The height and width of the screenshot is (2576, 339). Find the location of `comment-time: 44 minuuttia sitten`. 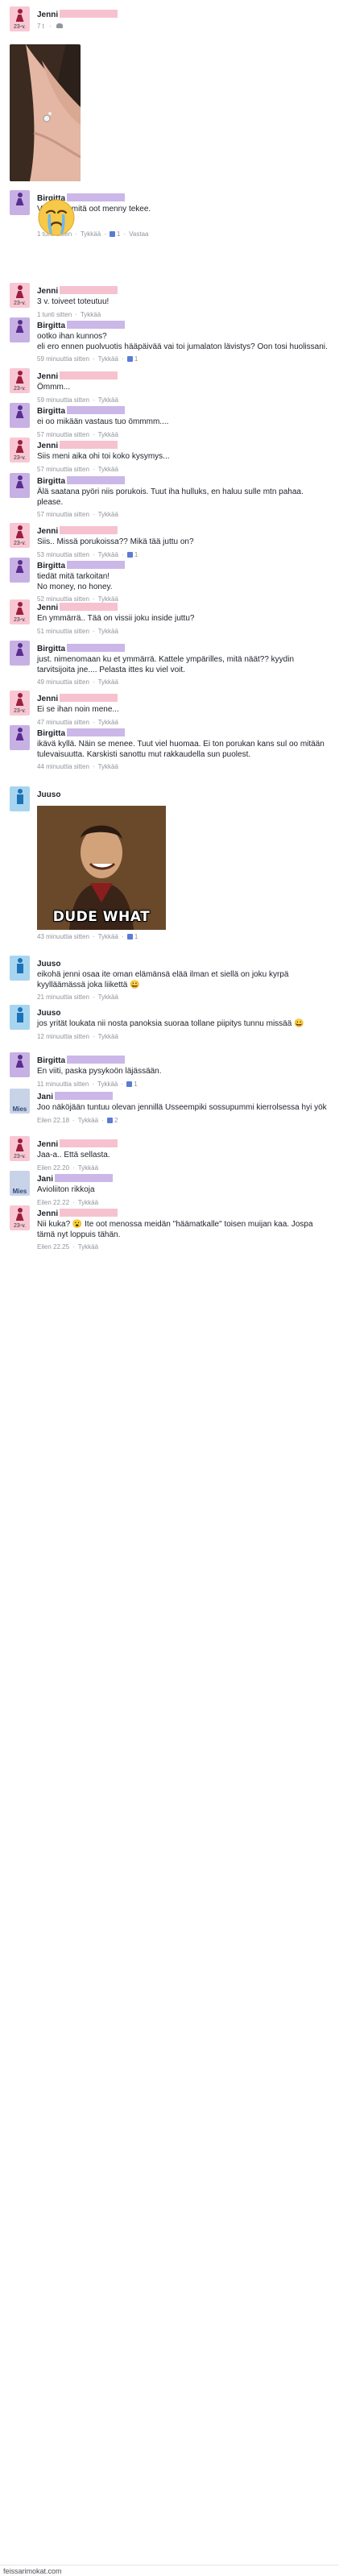

comment-time: 44 minuuttia sitten is located at coordinates (63, 766).